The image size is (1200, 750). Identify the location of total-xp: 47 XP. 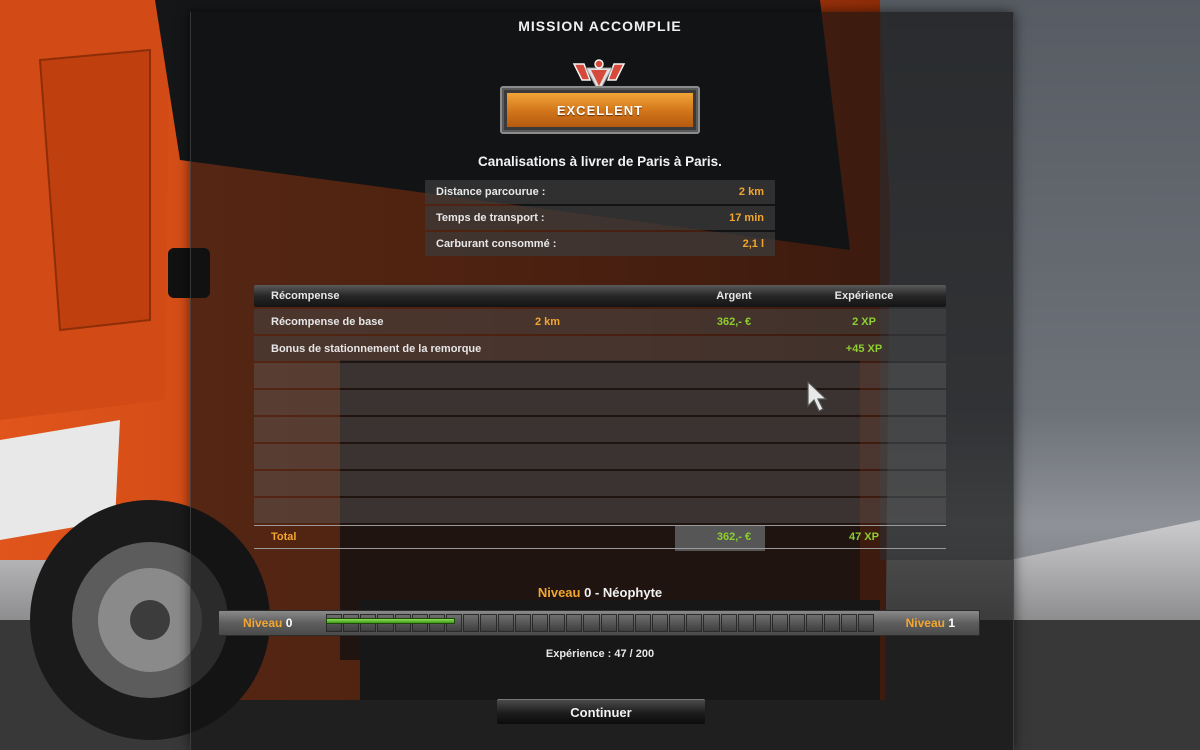
(864, 537).